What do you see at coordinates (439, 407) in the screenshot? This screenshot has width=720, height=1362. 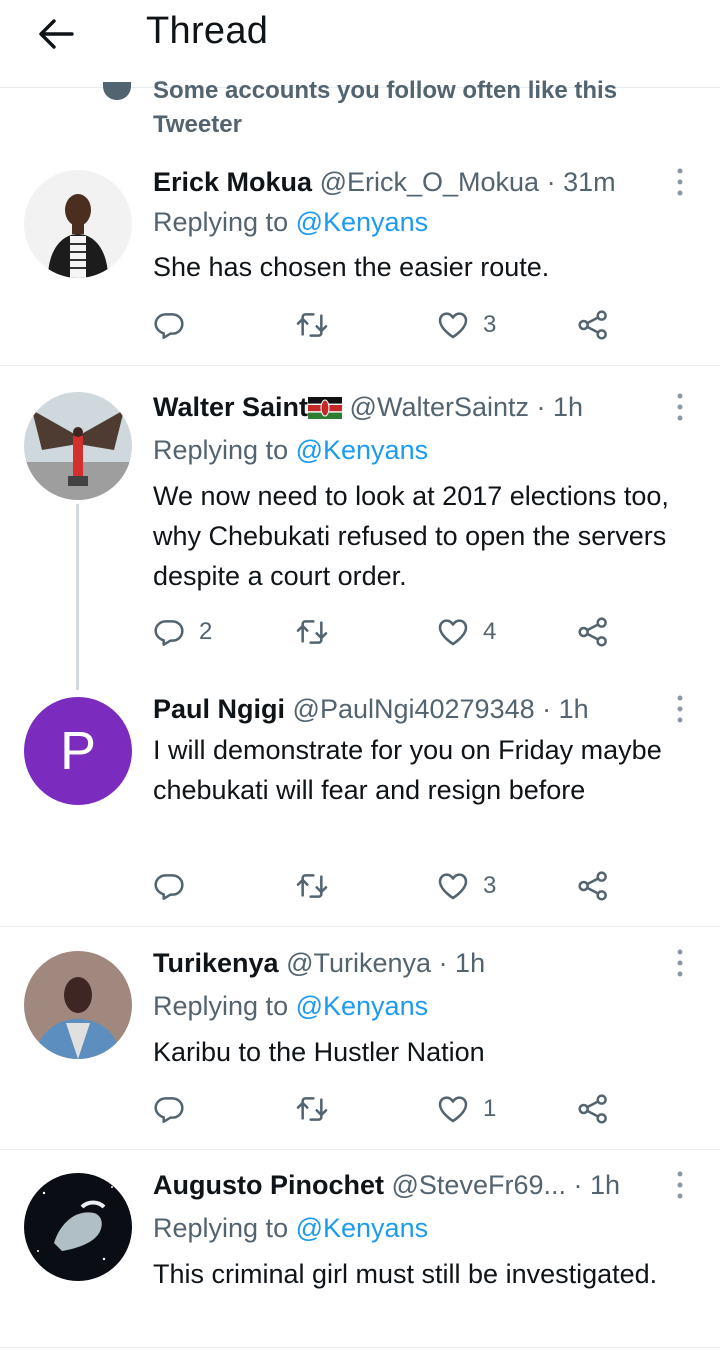 I see `author-handle: @WalterSaintz` at bounding box center [439, 407].